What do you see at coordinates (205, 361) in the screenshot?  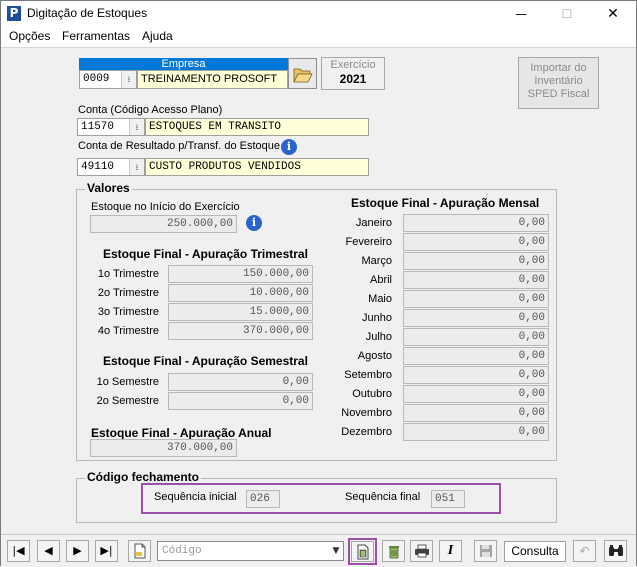 I see `semestral-title: Estoque Final - Apuração Semestral` at bounding box center [205, 361].